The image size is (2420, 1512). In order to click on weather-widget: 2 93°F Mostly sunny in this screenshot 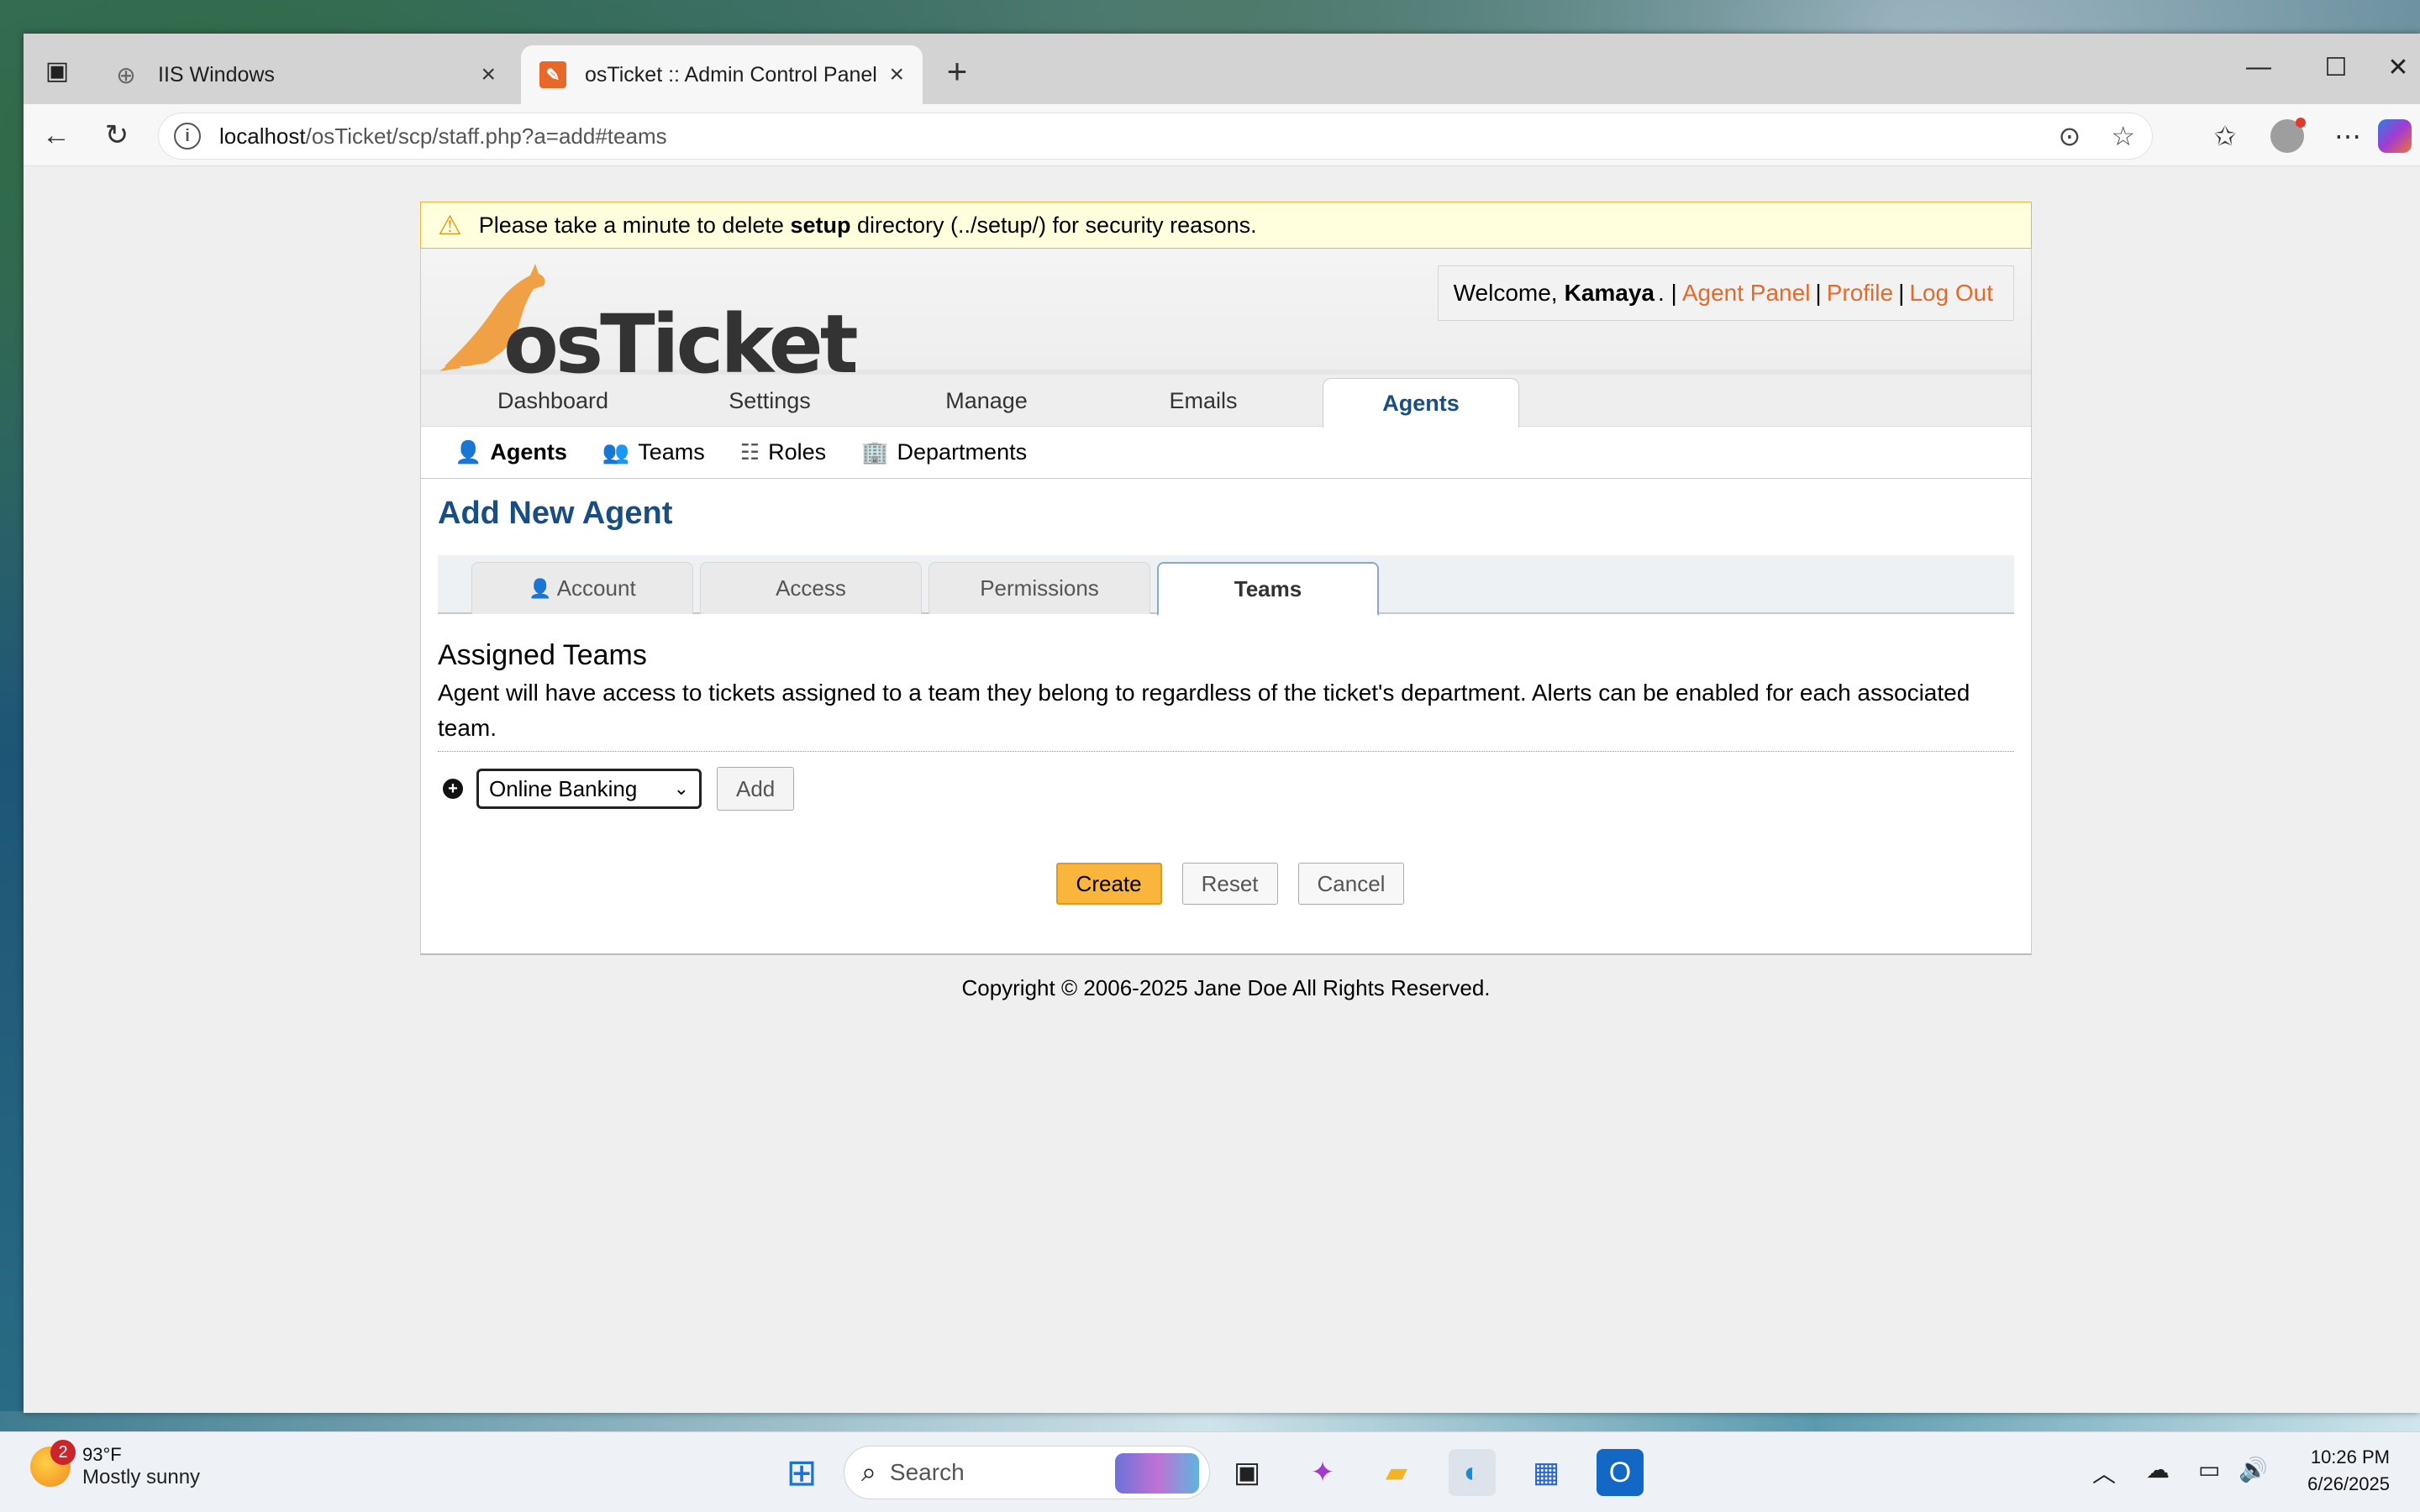, I will do `click(116, 1464)`.